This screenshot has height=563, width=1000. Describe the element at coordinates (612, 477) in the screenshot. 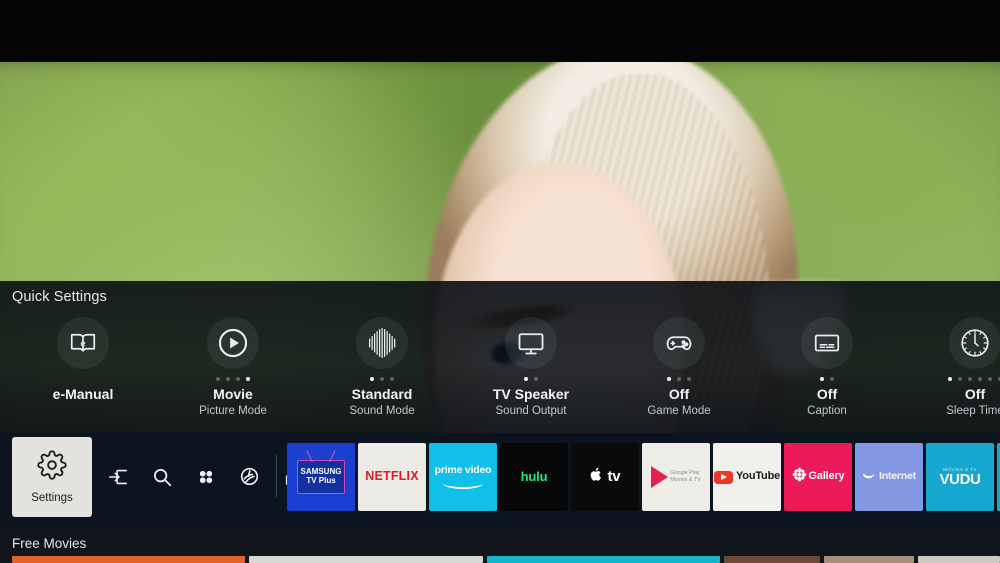

I see `app-label: tv` at that location.